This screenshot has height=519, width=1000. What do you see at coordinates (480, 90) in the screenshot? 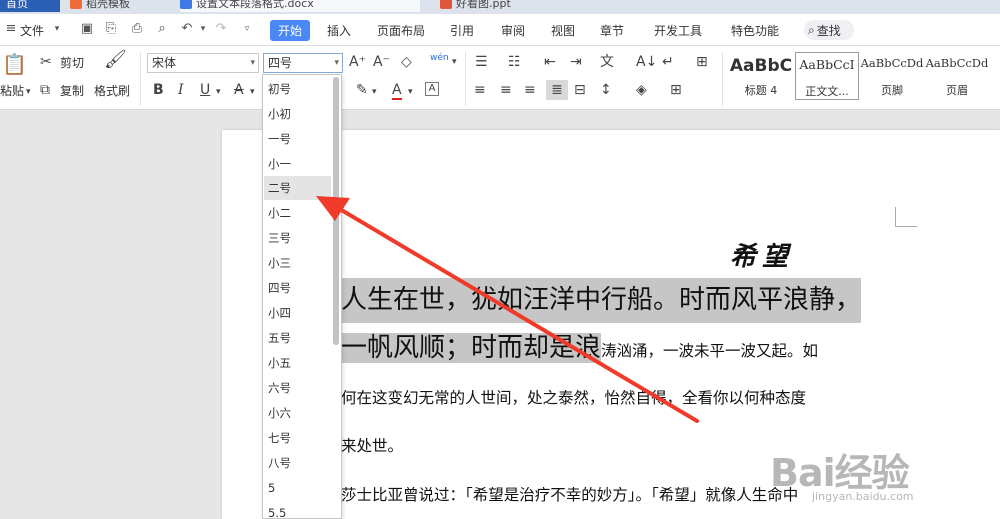
I see `align-left-icon: ≡` at bounding box center [480, 90].